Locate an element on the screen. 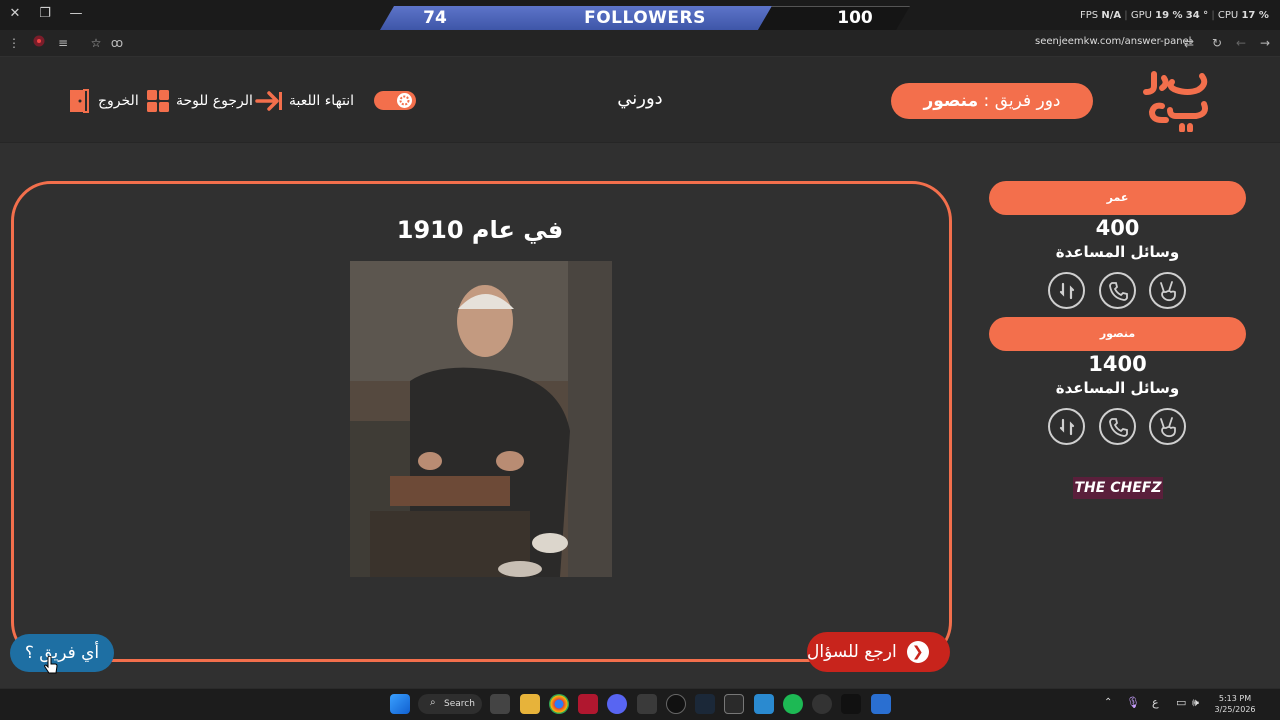 The width and height of the screenshot is (1280, 720). windows-start-icon is located at coordinates (400, 704).